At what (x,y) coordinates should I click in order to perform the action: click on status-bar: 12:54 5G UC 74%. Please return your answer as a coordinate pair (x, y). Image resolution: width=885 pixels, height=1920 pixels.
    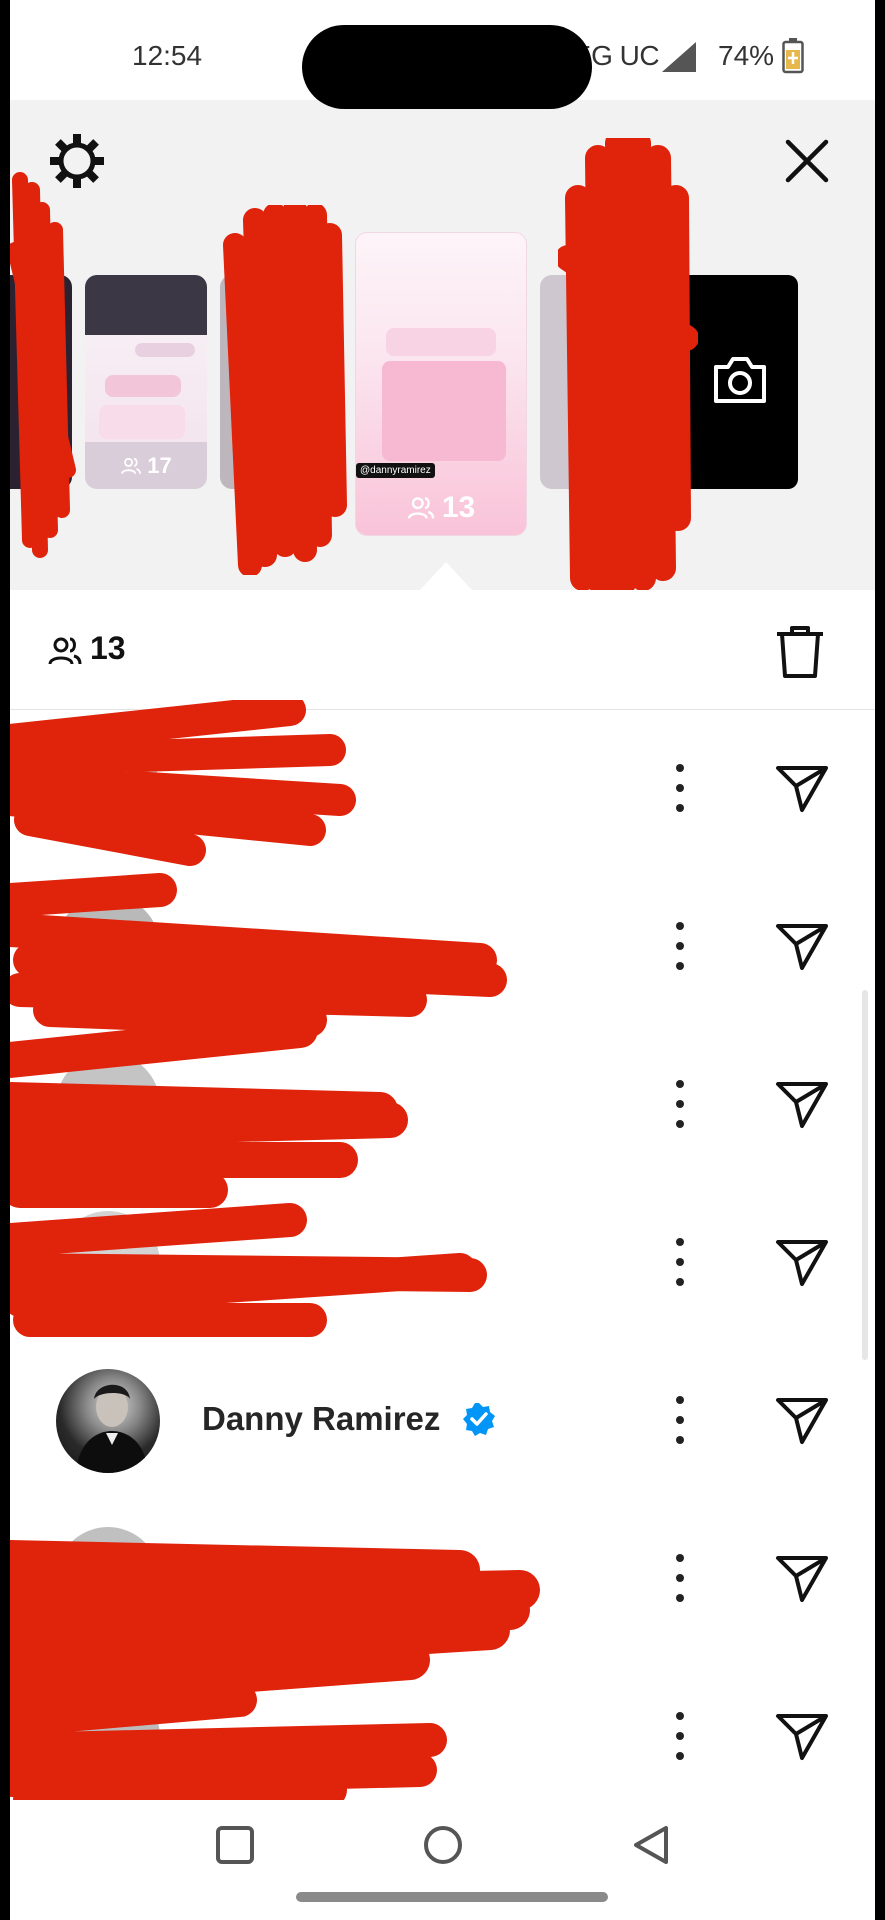
    Looking at the image, I should click on (442, 54).